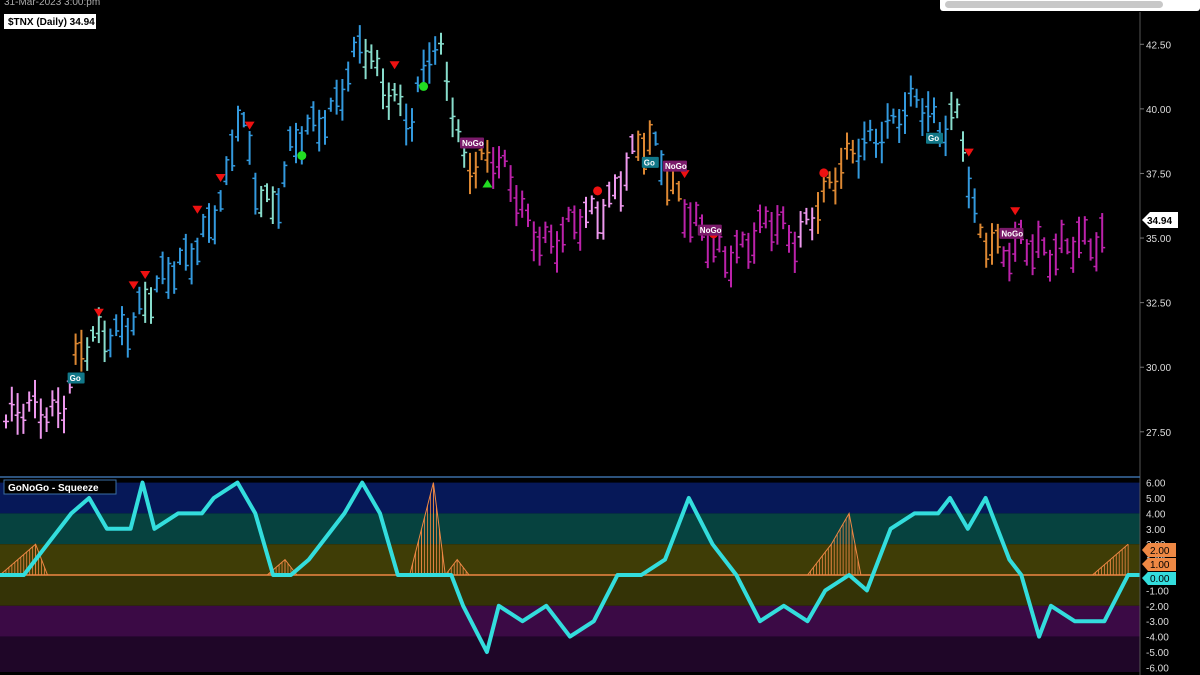 This screenshot has height=675, width=1200. What do you see at coordinates (1157, 668) in the screenshot?
I see `squeeze-tick-label-12: -6.00` at bounding box center [1157, 668].